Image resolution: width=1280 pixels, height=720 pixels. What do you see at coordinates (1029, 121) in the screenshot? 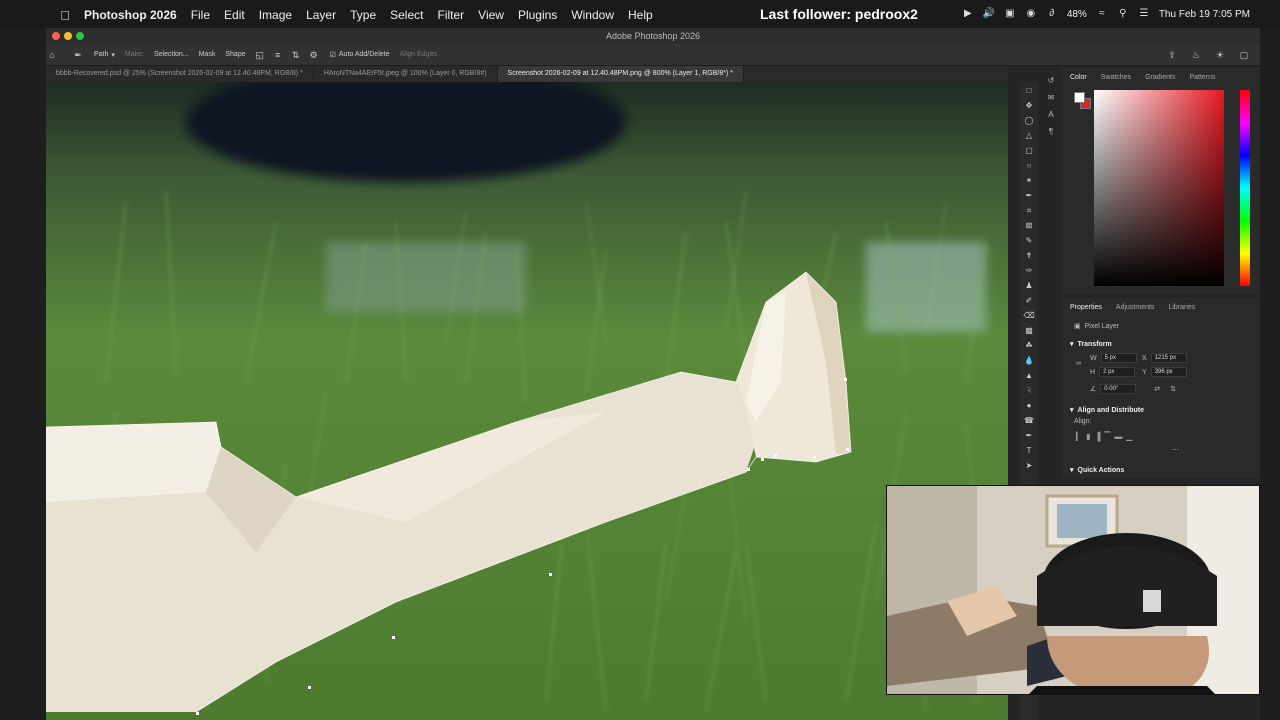
I see `lasso-tool-icon: ◯` at bounding box center [1029, 121].